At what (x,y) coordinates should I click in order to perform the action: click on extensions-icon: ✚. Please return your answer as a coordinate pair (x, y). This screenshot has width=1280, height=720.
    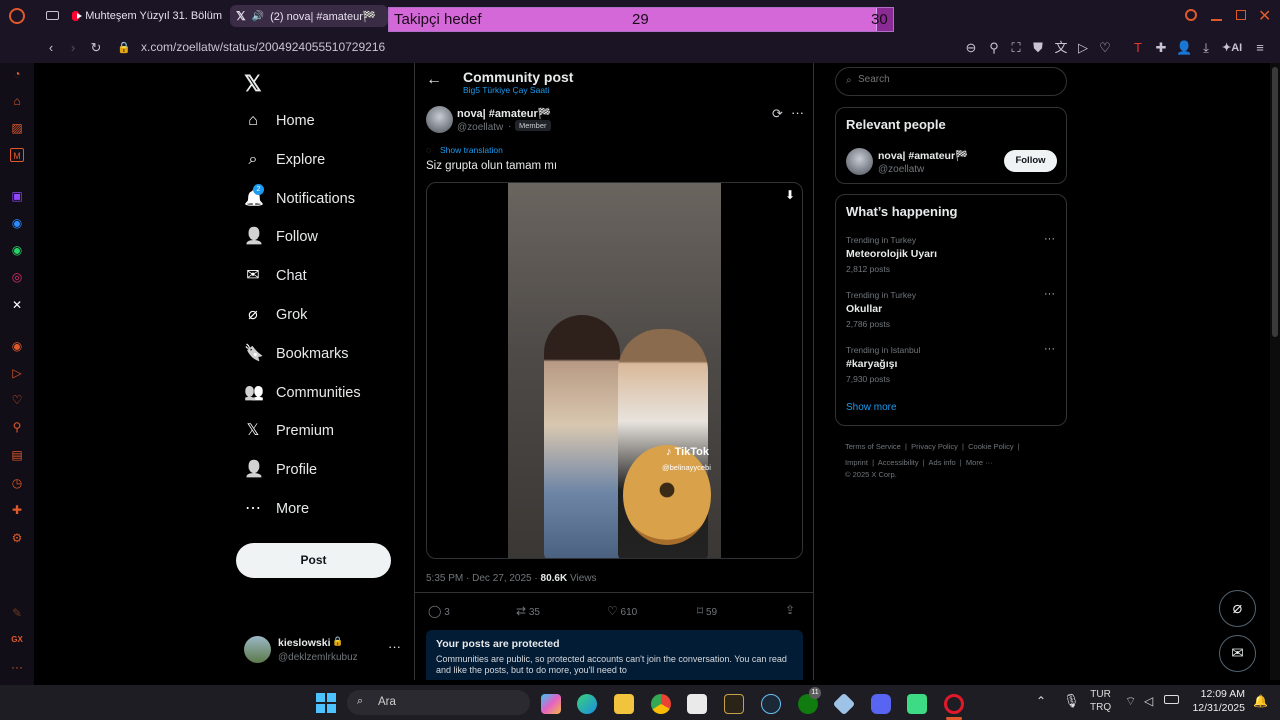
    Looking at the image, I should click on (17, 510).